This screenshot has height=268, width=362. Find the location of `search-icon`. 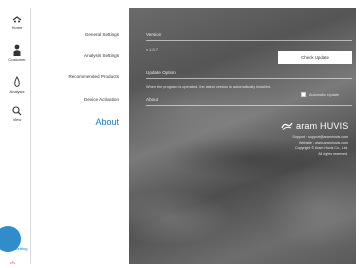

search-icon is located at coordinates (17, 111).